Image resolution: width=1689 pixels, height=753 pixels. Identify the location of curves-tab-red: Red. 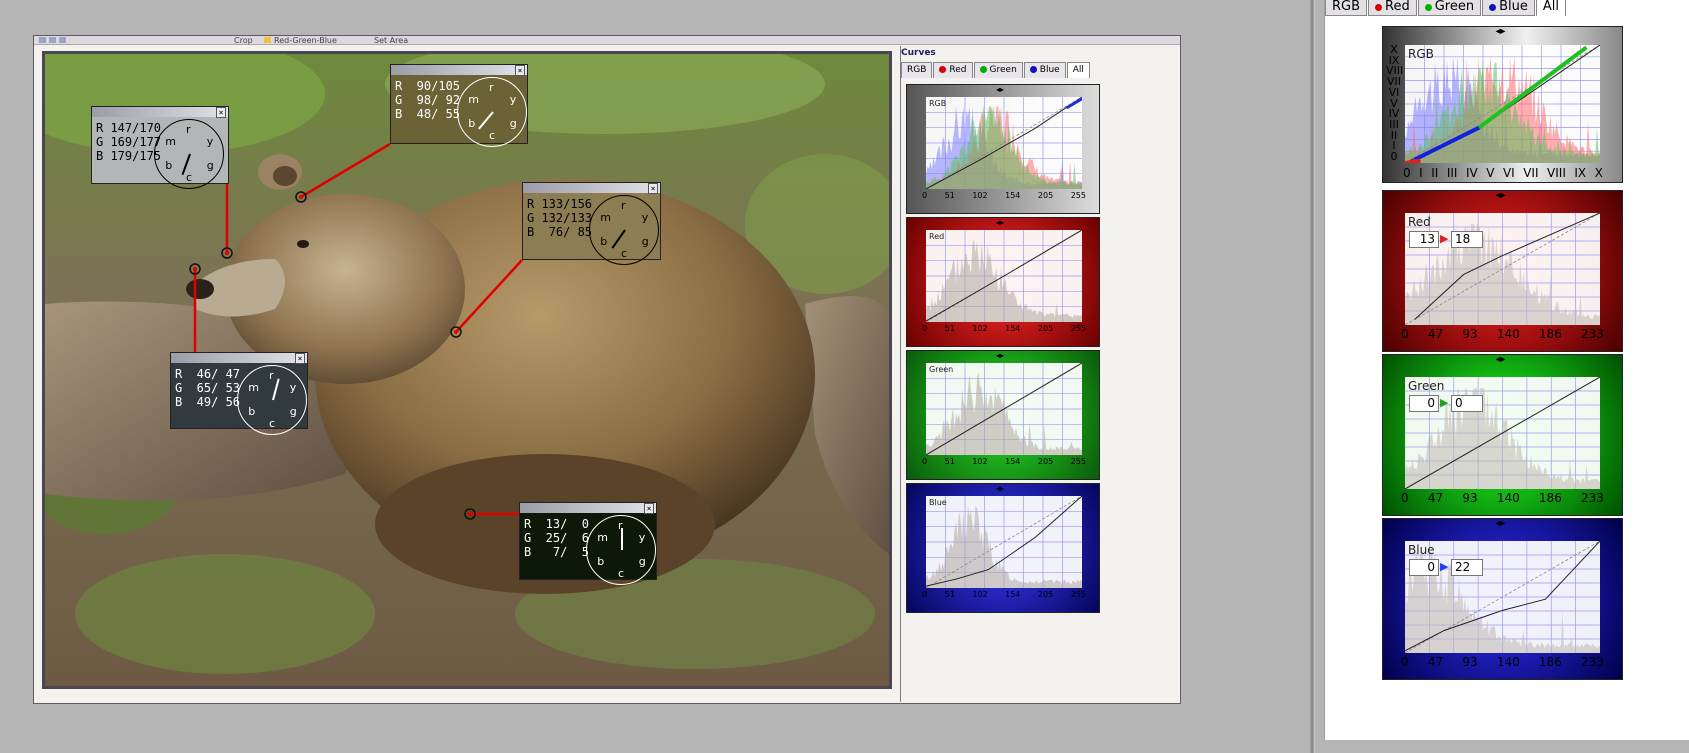
(953, 70).